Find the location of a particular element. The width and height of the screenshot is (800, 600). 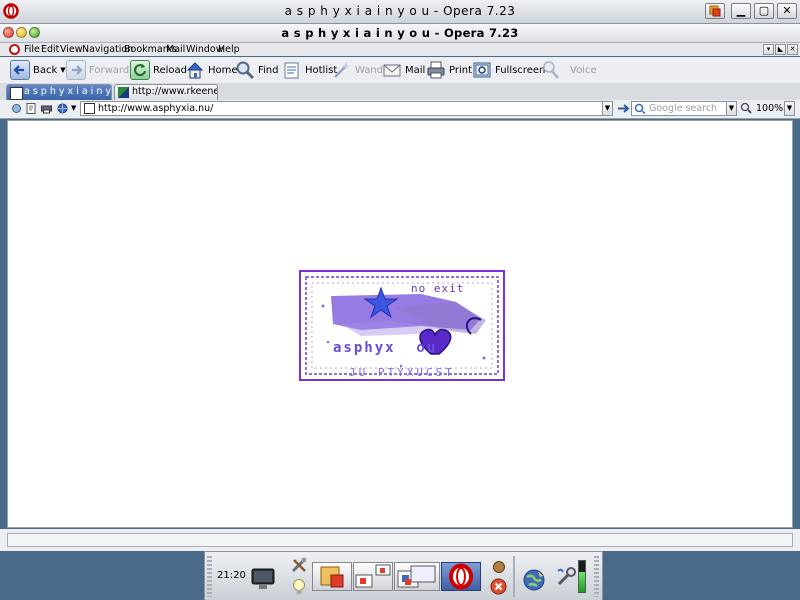

page-info-icon is located at coordinates (31, 108).